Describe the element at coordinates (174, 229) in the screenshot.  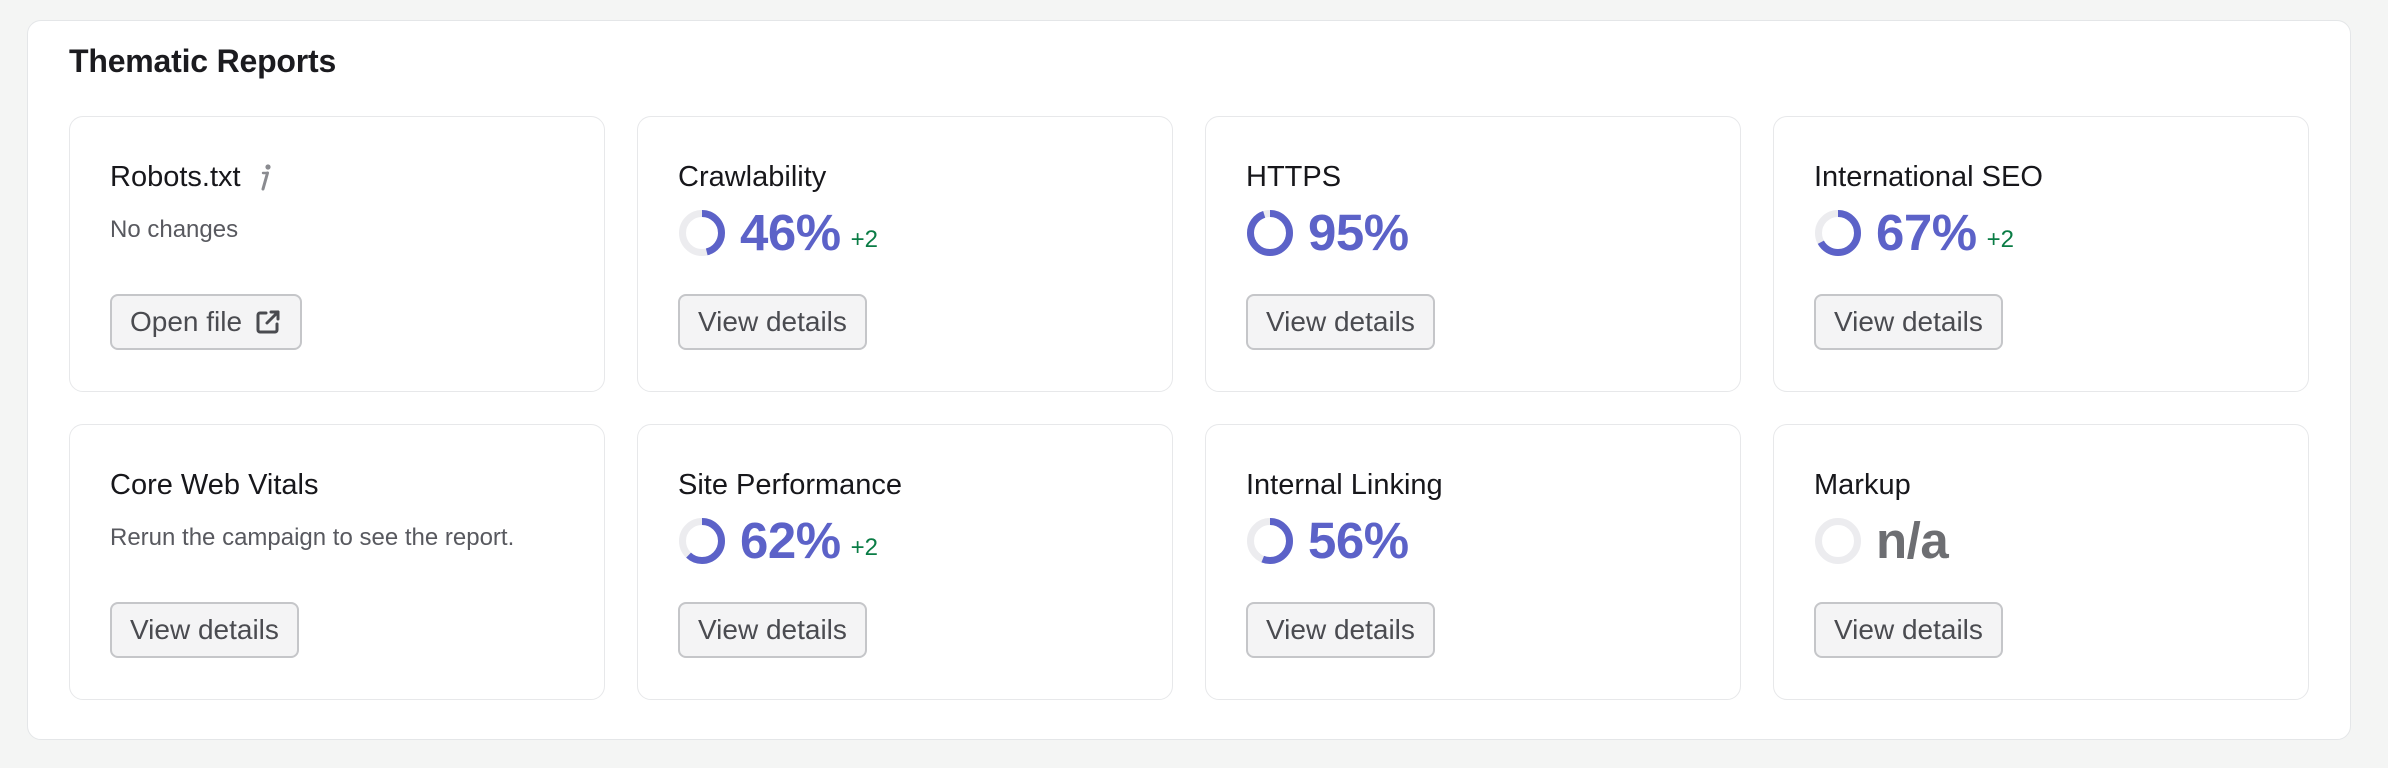
I see `card-description: No changes` at that location.